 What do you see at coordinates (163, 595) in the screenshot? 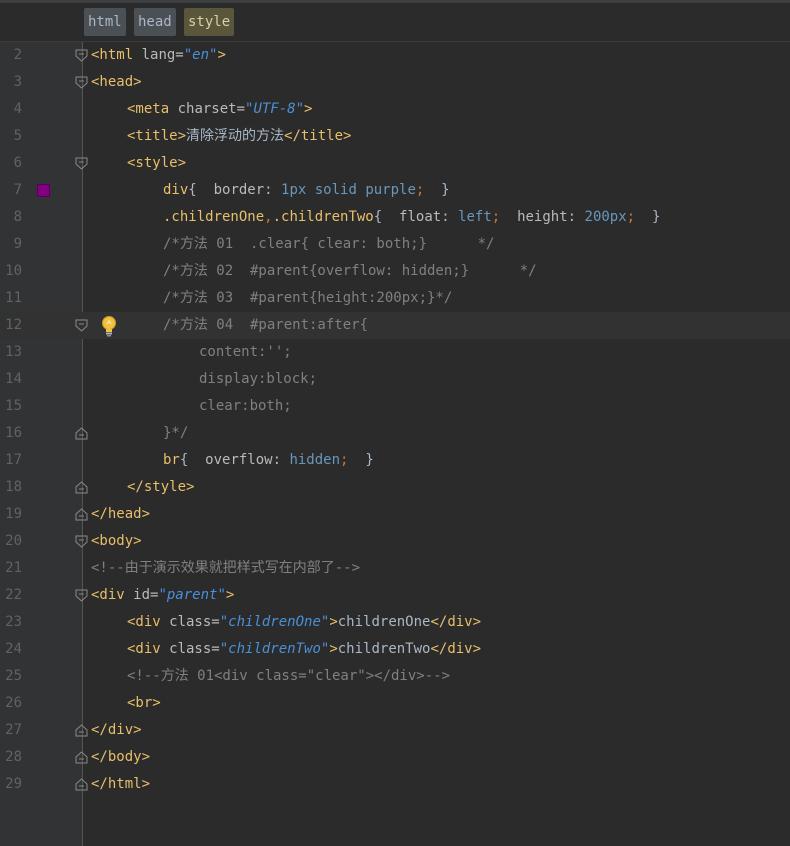
I see `code-text: <div id="parent">` at bounding box center [163, 595].